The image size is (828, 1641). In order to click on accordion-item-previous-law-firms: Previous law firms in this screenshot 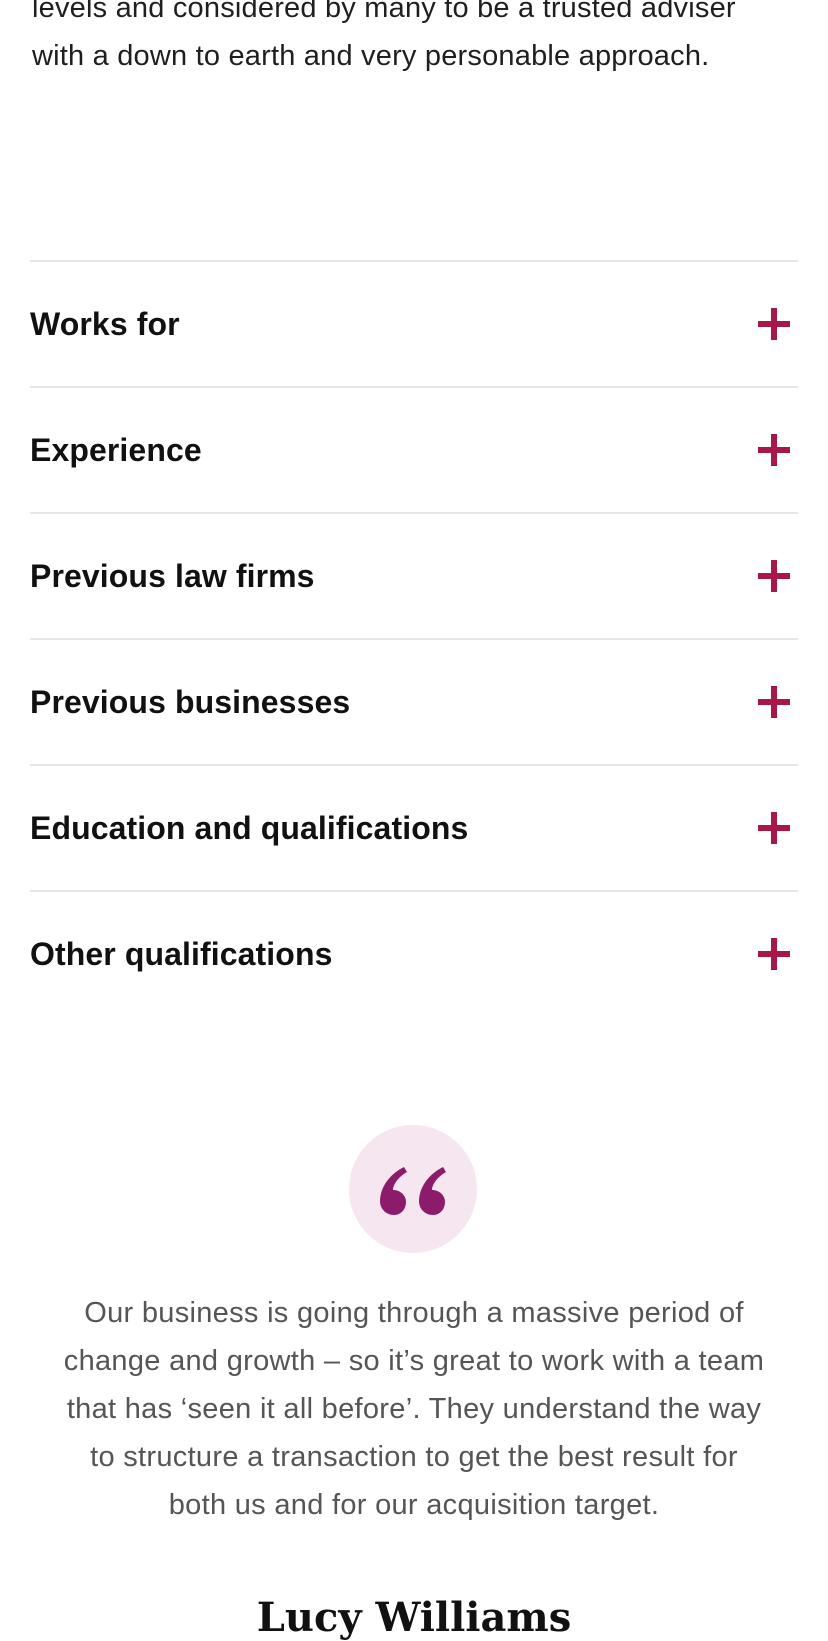, I will do `click(414, 577)`.